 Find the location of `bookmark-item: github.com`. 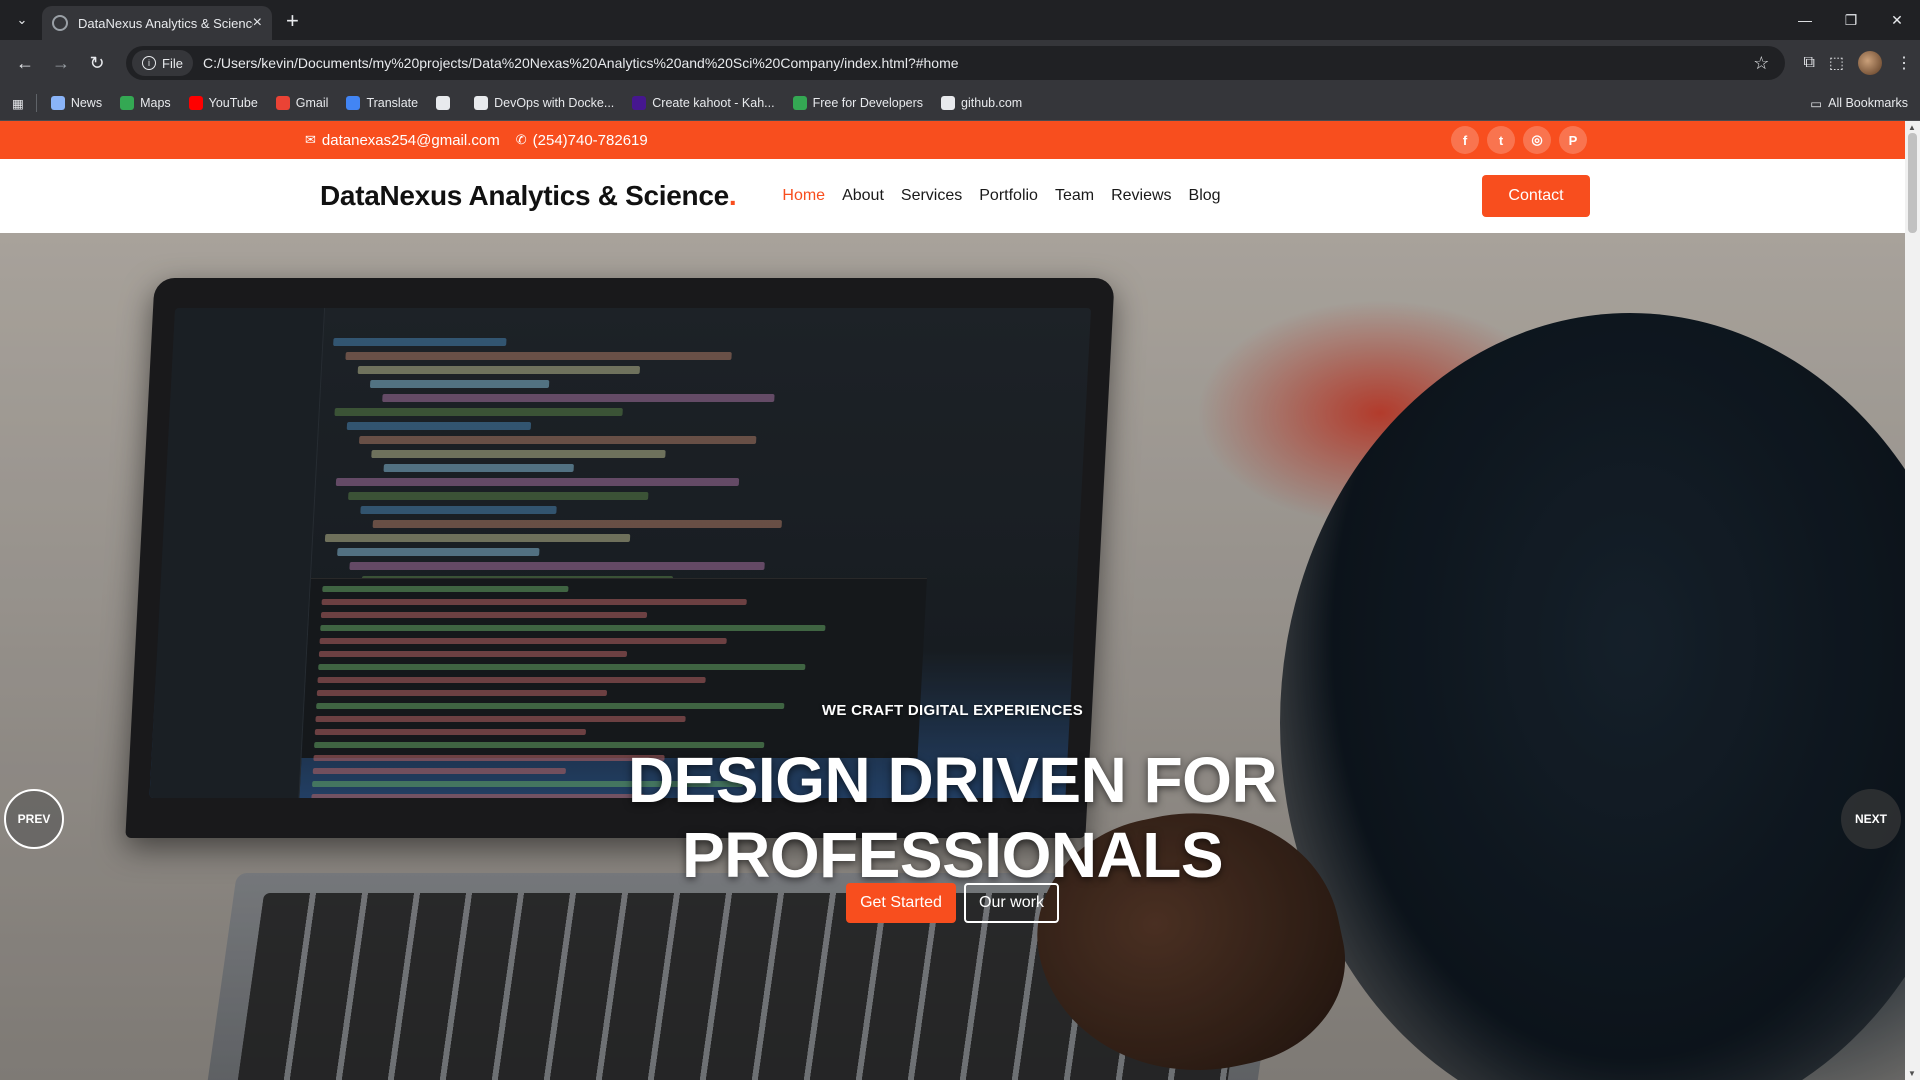

bookmark-item: github.com is located at coordinates (981, 103).